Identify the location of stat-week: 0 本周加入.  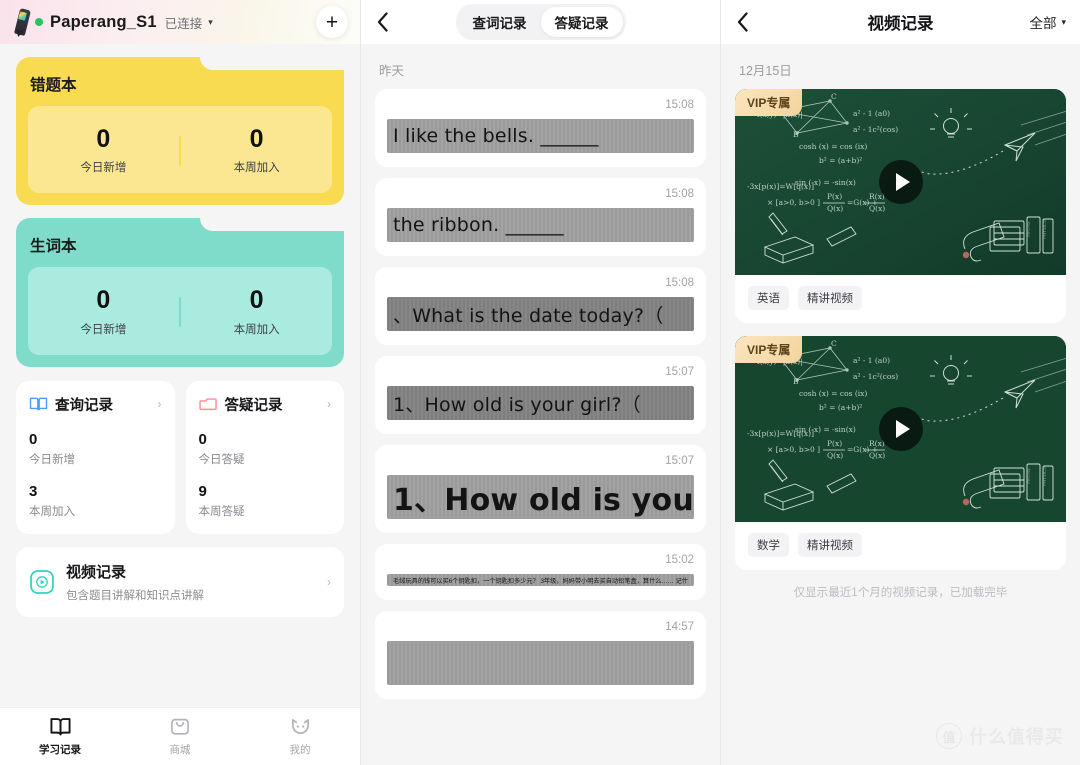
(256, 311).